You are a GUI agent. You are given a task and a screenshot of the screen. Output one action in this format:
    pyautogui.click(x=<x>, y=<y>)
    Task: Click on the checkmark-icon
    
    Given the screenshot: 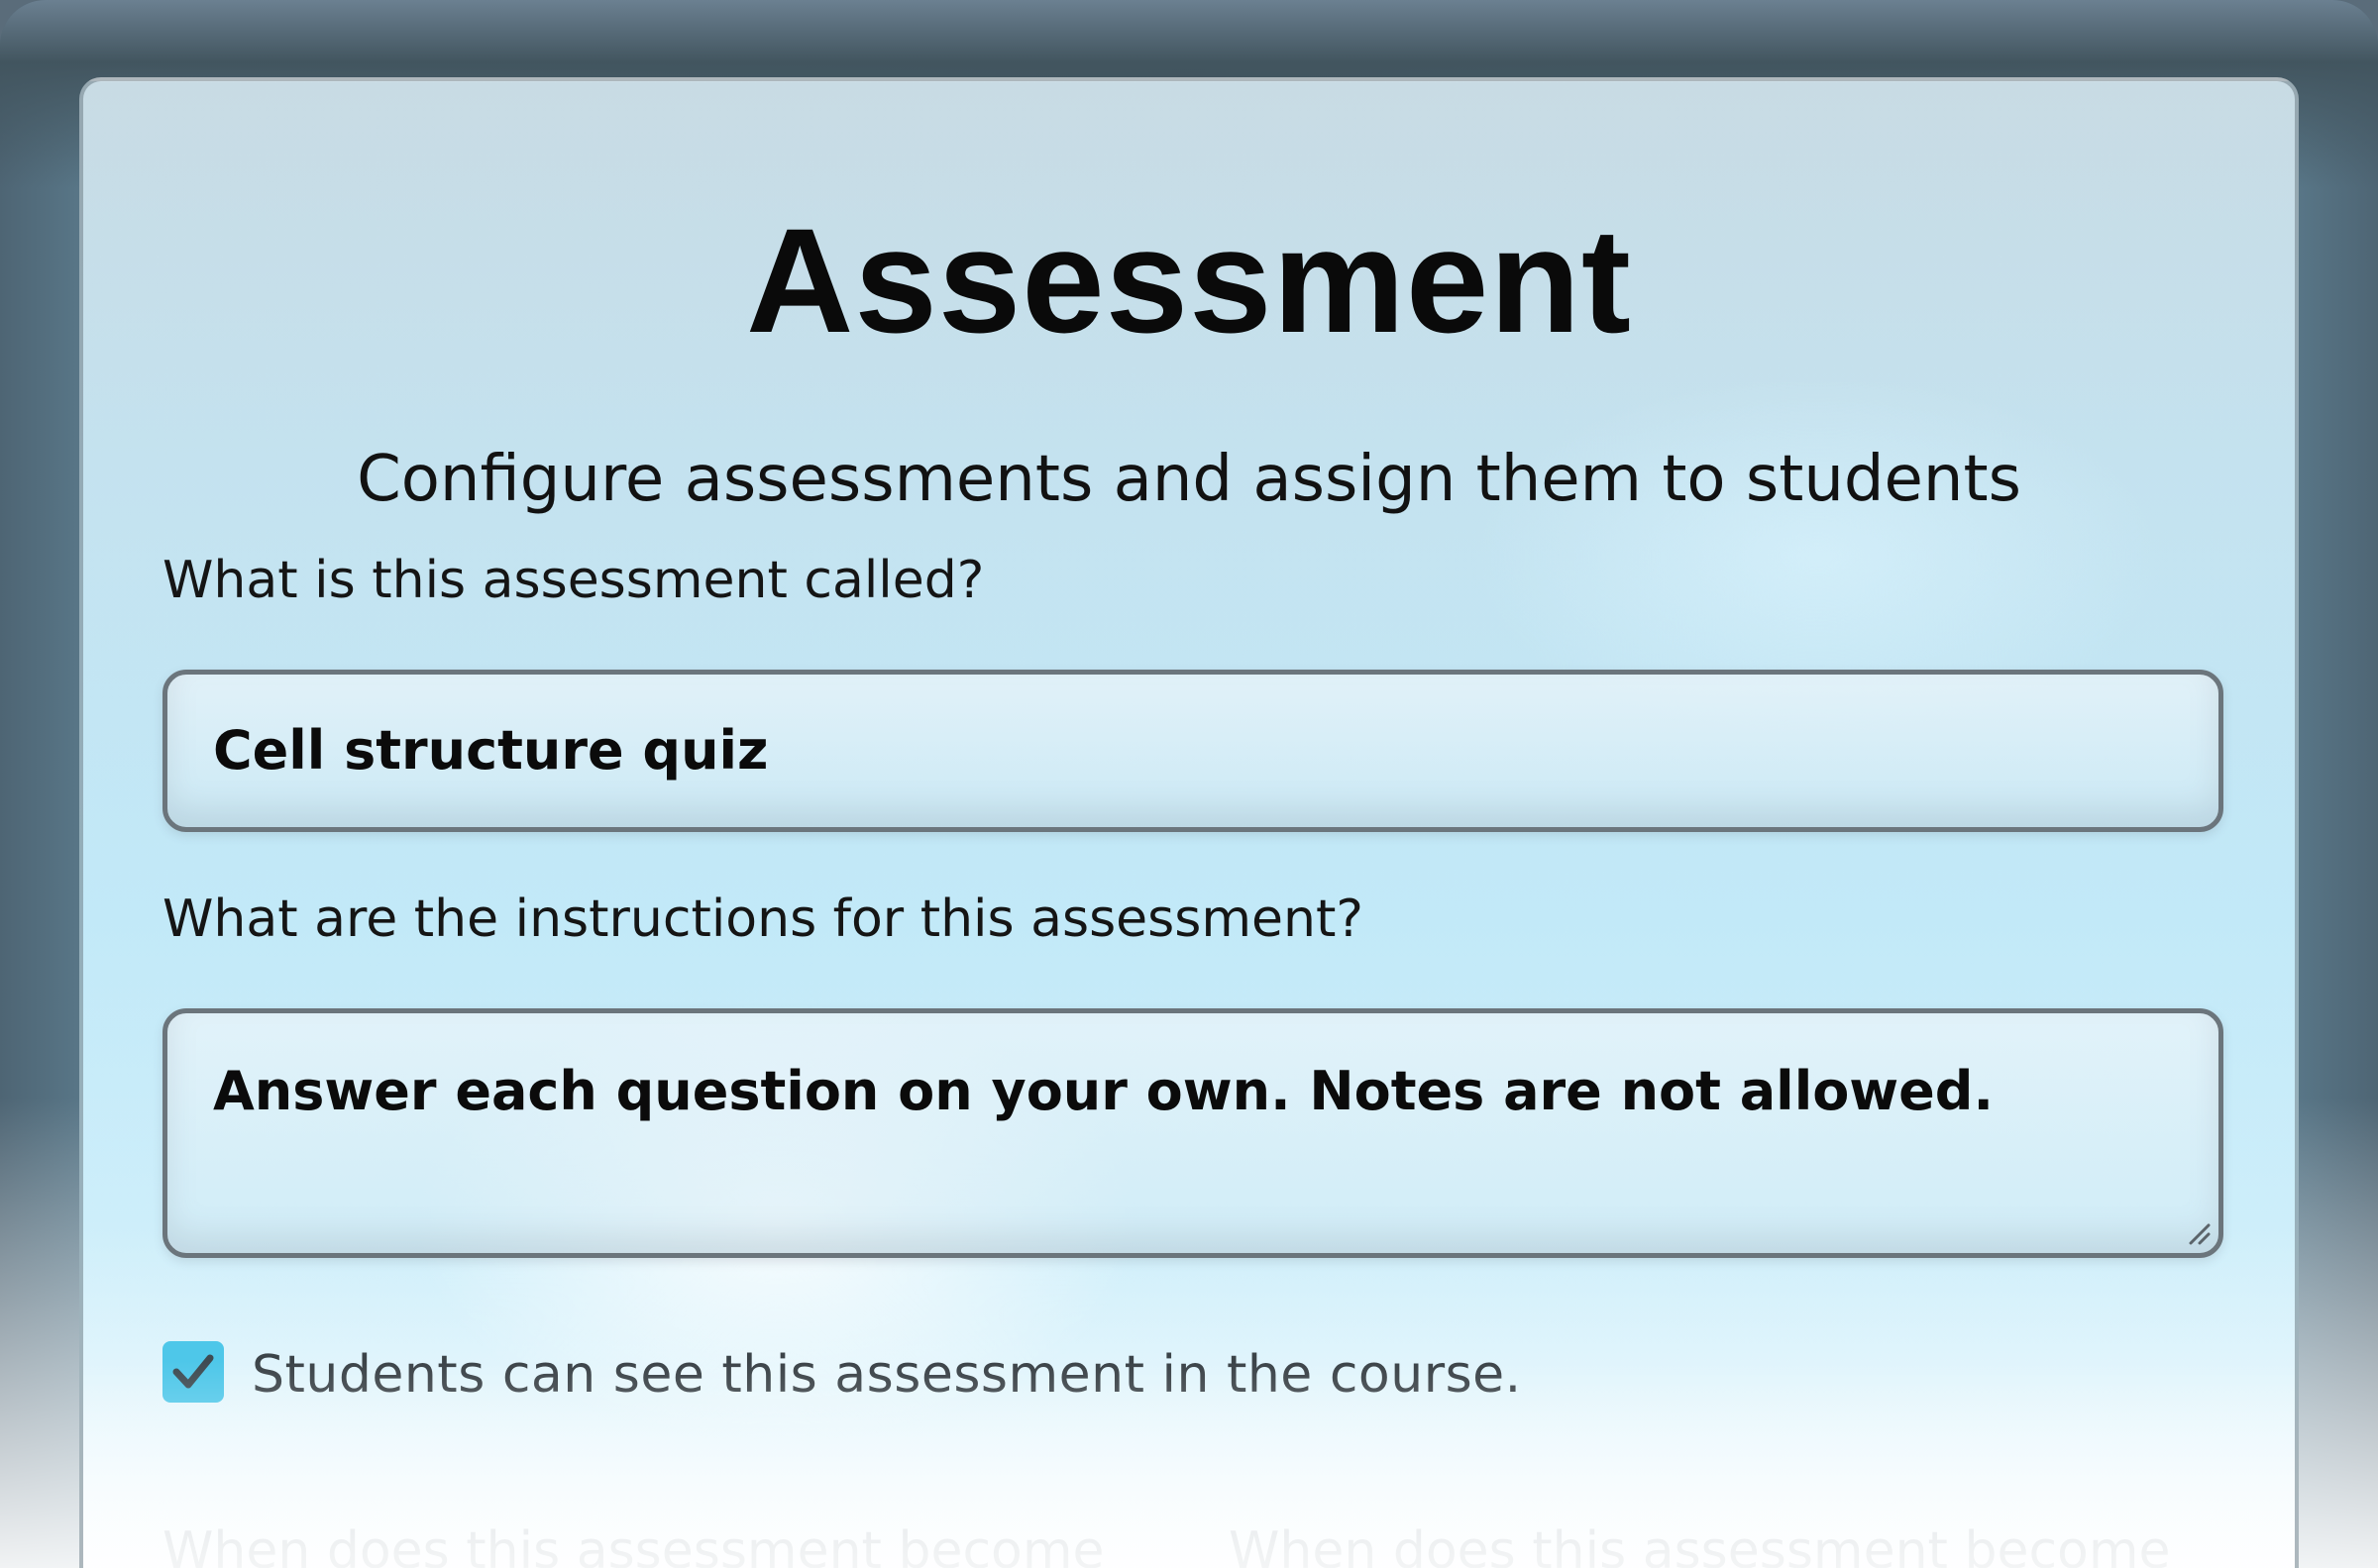 What is the action you would take?
    pyautogui.click(x=193, y=1371)
    